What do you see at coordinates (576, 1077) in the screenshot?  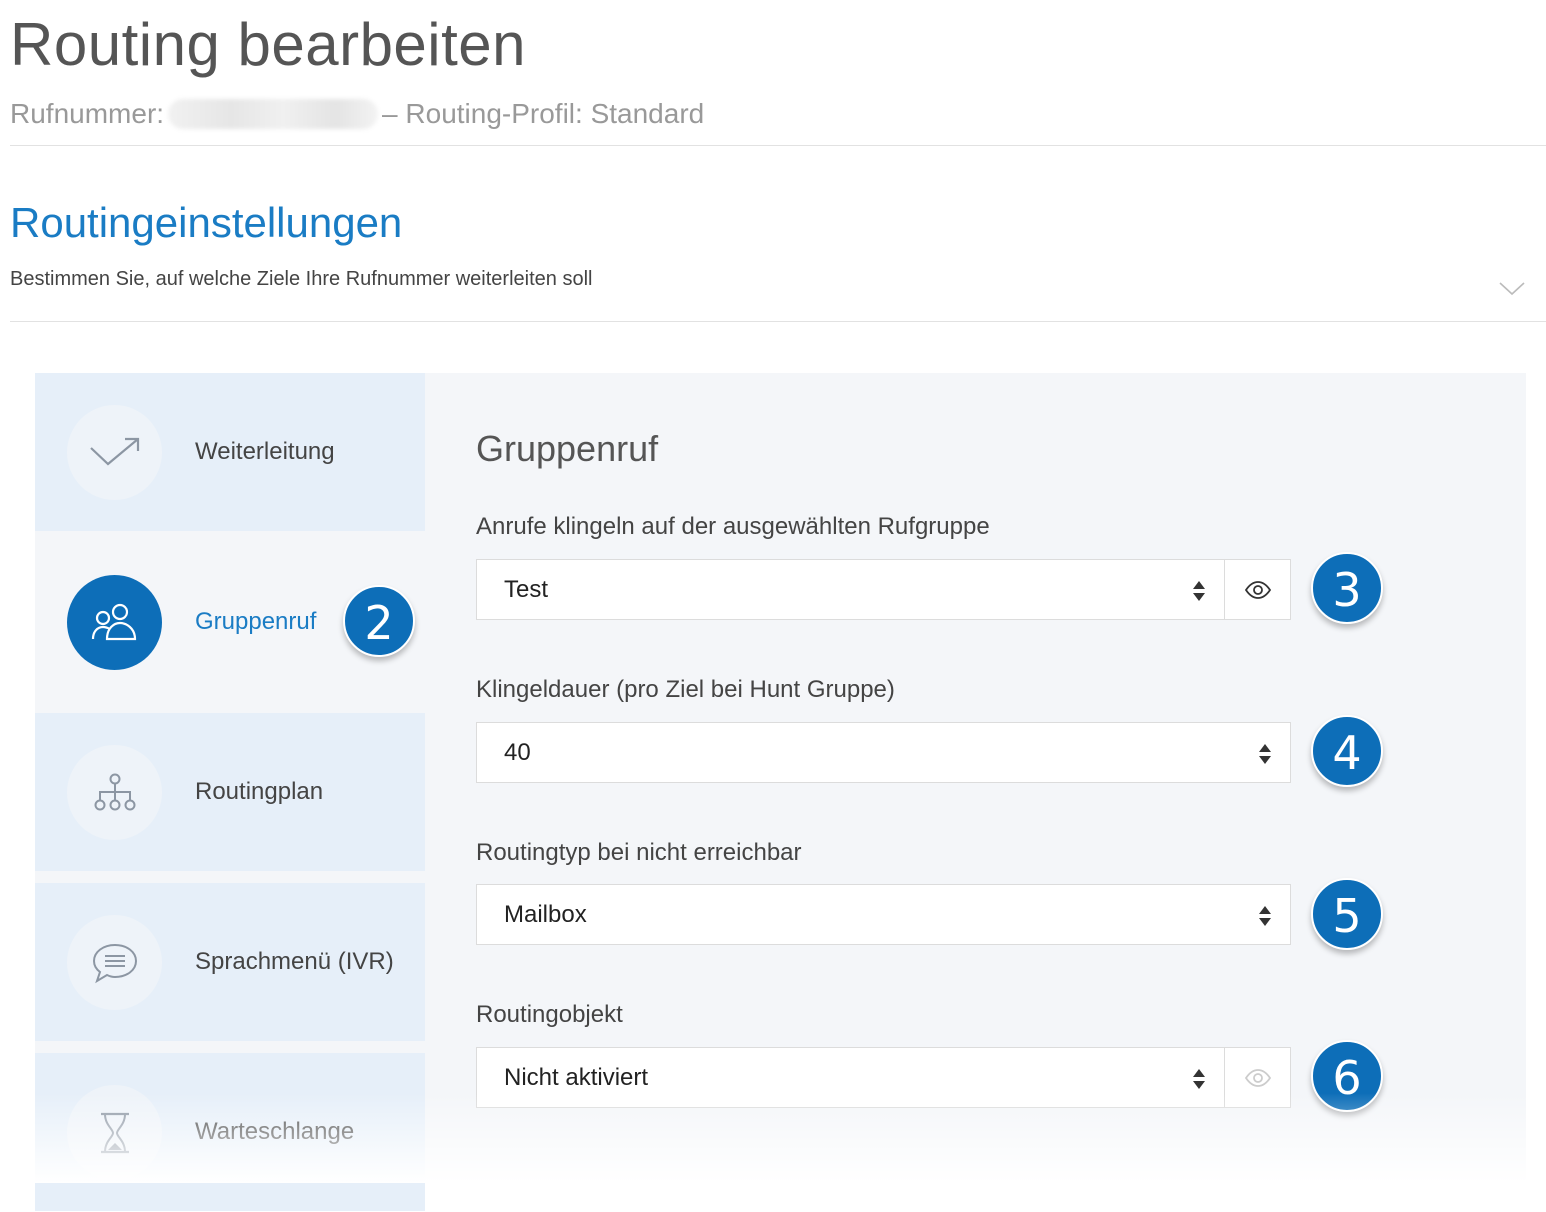 I see `routing-object-value: Nicht aktiviert` at bounding box center [576, 1077].